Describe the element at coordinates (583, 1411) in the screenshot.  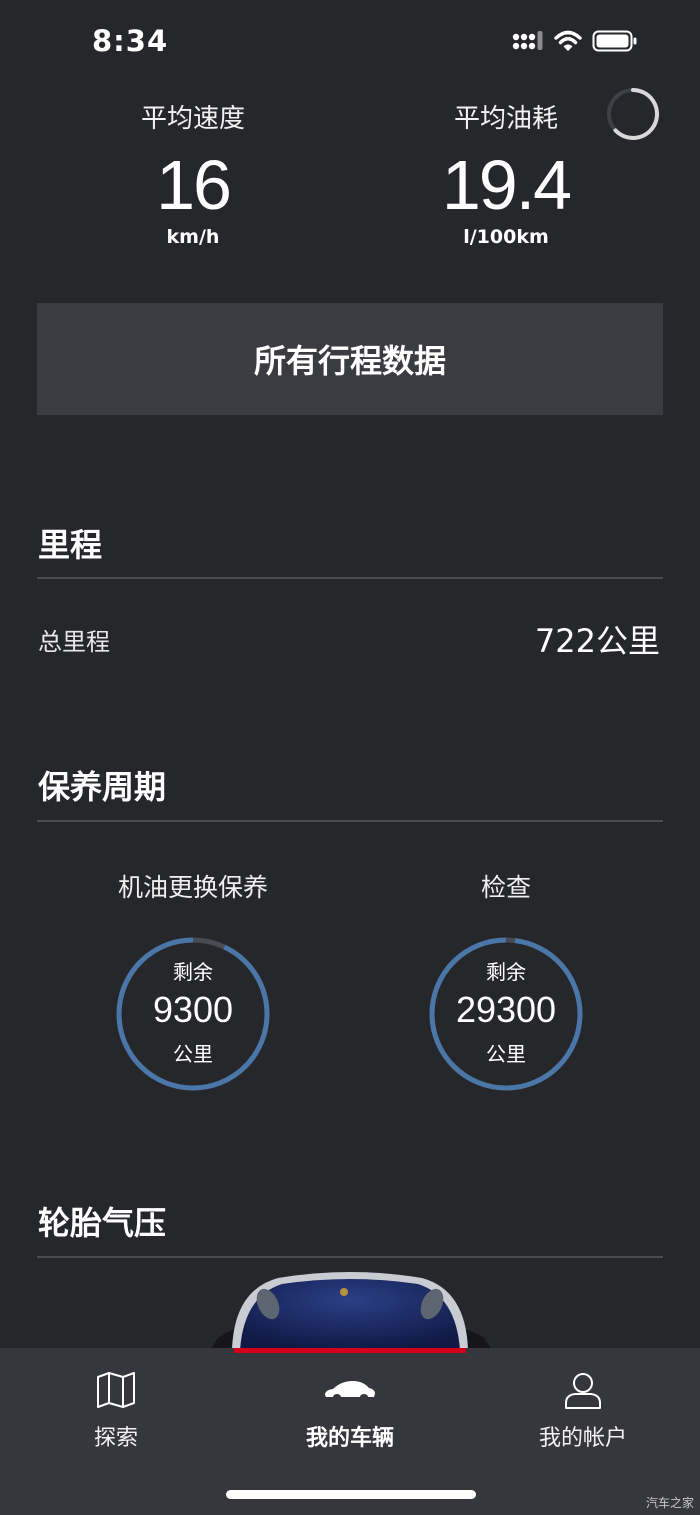
I see `nav-tab-my-account: 我的帐户` at that location.